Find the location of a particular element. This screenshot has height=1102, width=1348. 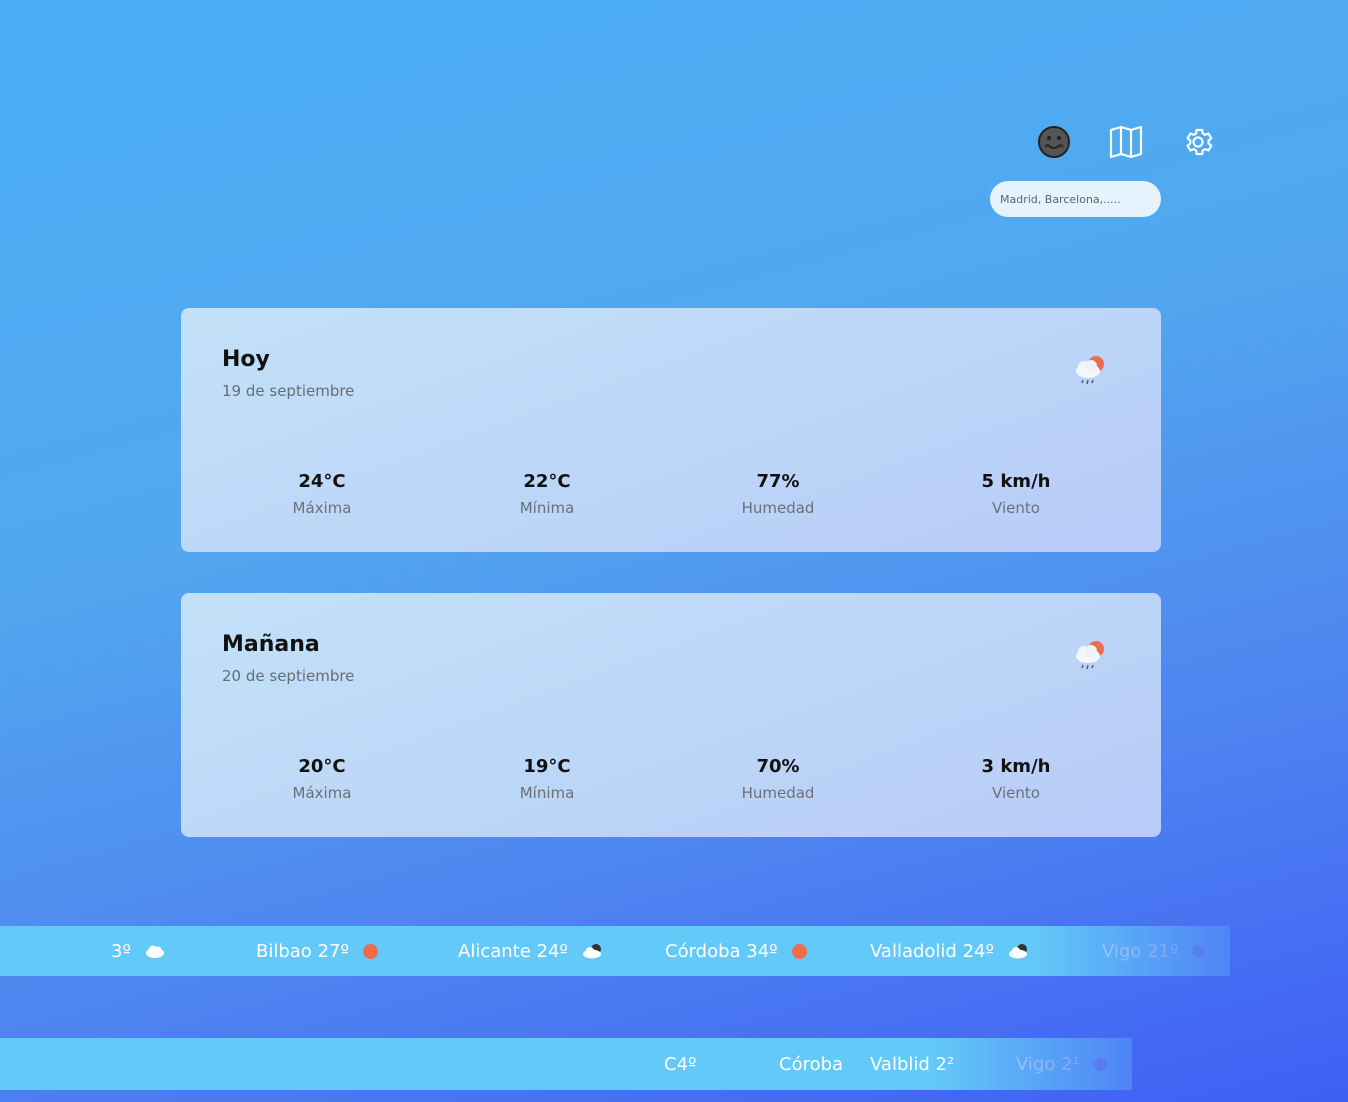

city-search is located at coordinates (1075, 199).